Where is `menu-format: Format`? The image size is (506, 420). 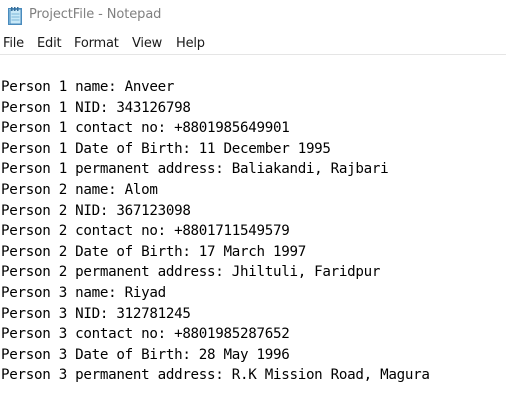
menu-format: Format is located at coordinates (96, 43).